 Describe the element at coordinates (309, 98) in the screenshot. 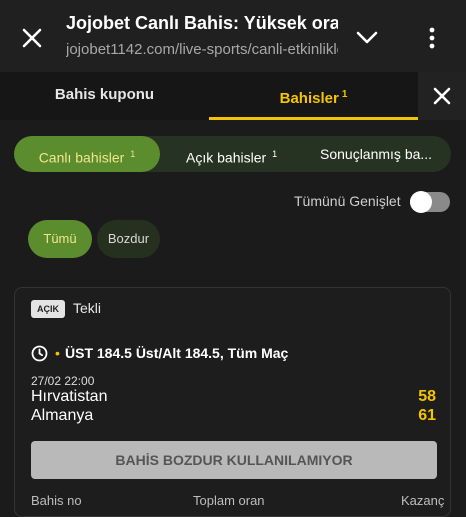

I see `tab-label: Bahisler` at that location.